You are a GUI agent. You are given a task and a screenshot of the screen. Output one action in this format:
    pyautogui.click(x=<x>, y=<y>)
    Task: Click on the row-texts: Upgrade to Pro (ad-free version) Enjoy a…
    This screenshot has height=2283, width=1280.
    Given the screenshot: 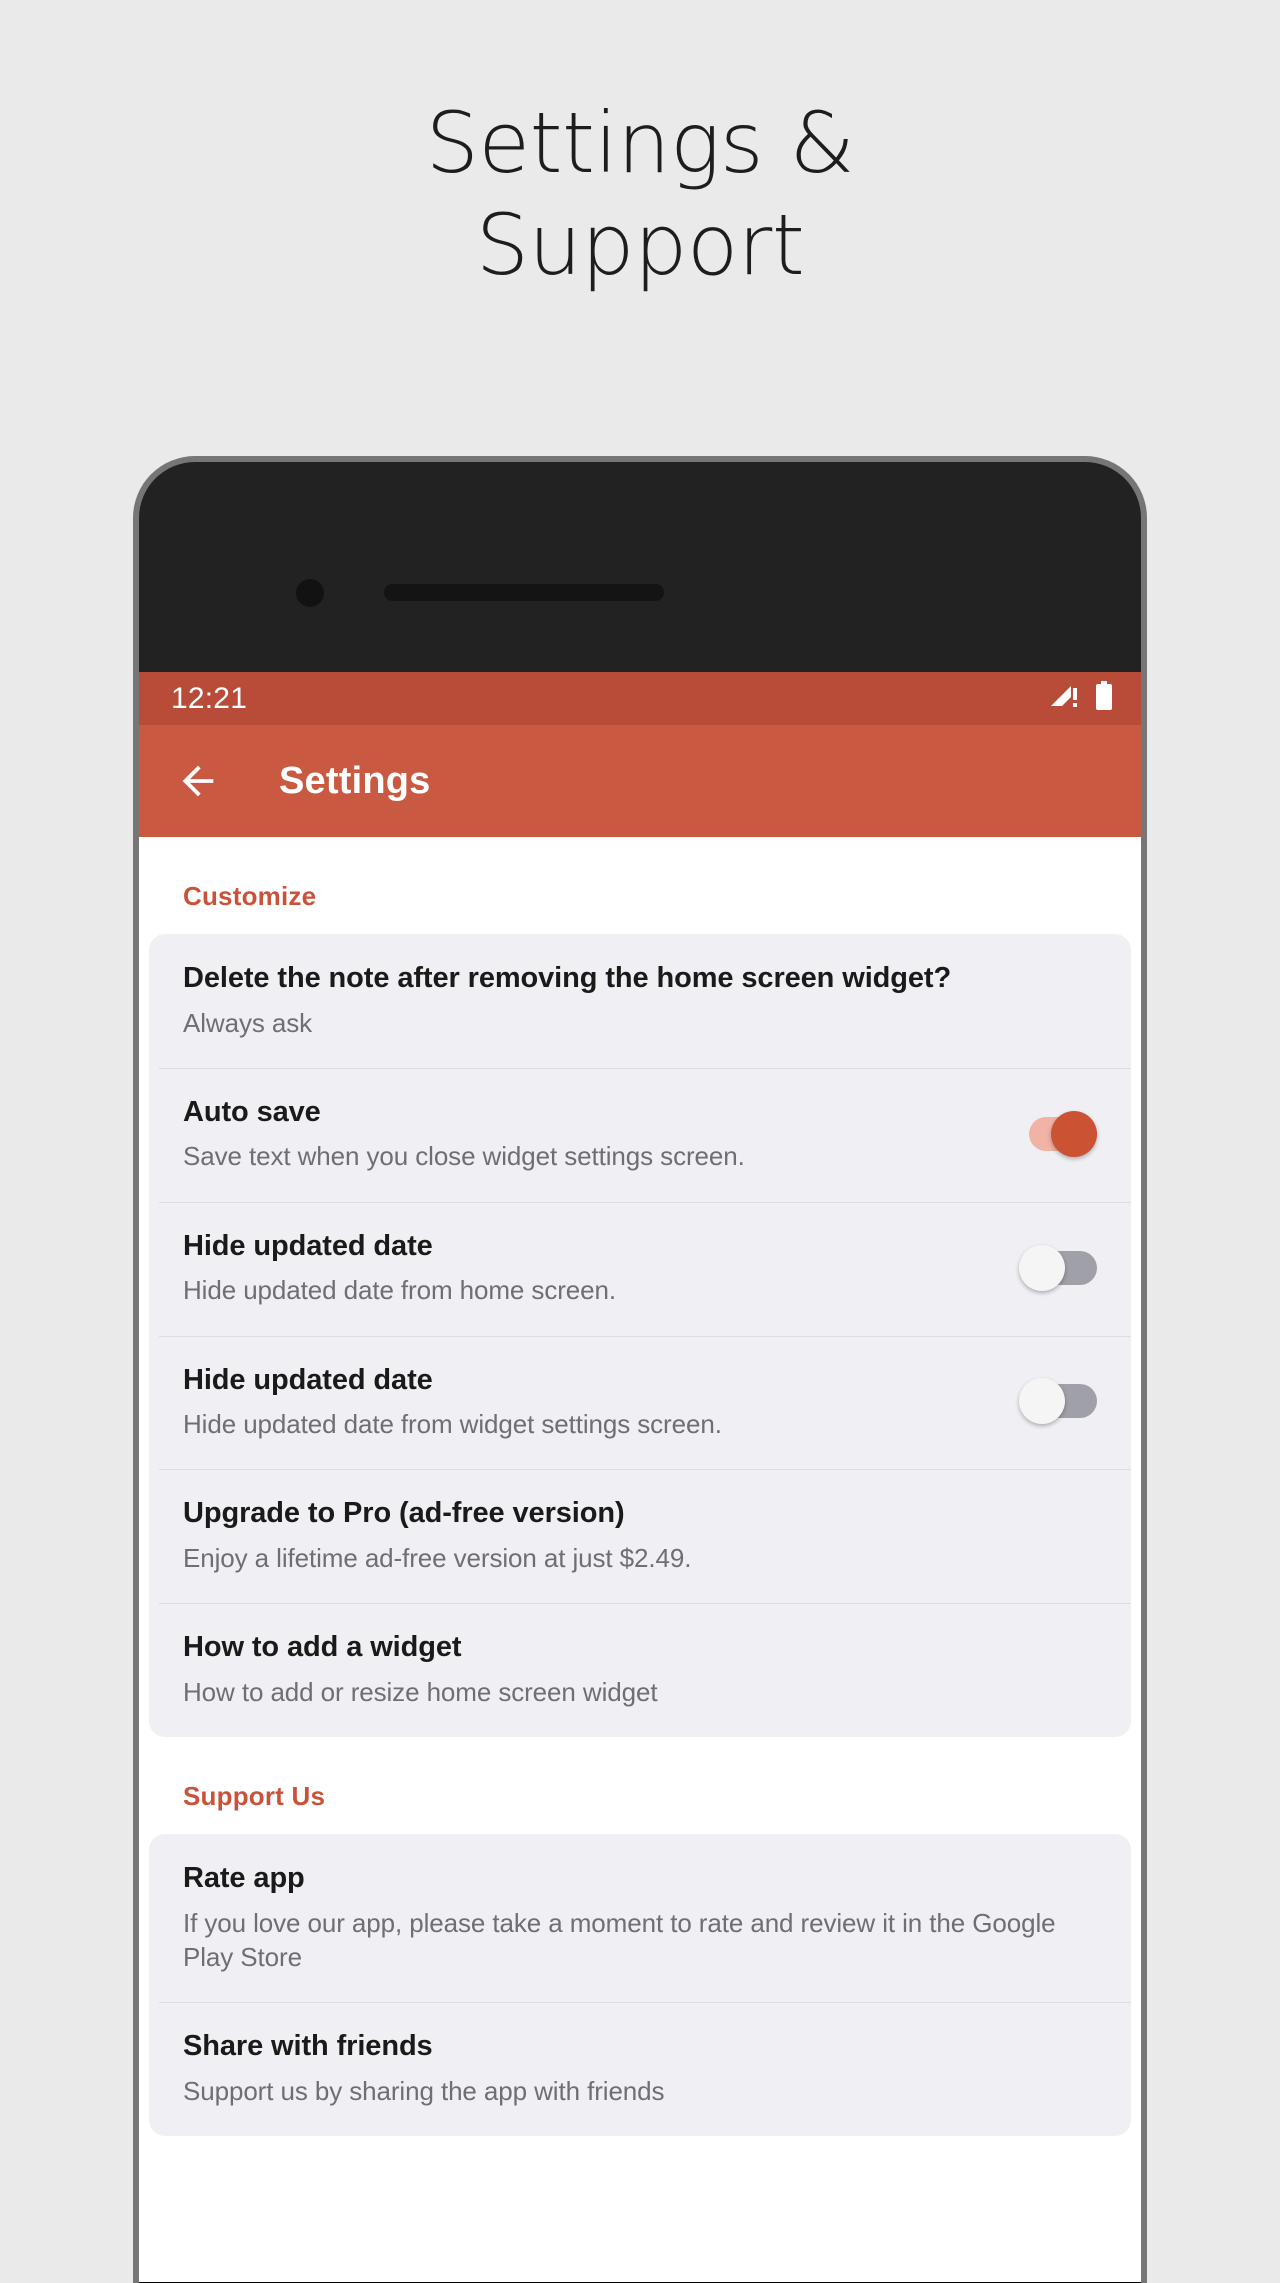 What is the action you would take?
    pyautogui.click(x=640, y=1535)
    